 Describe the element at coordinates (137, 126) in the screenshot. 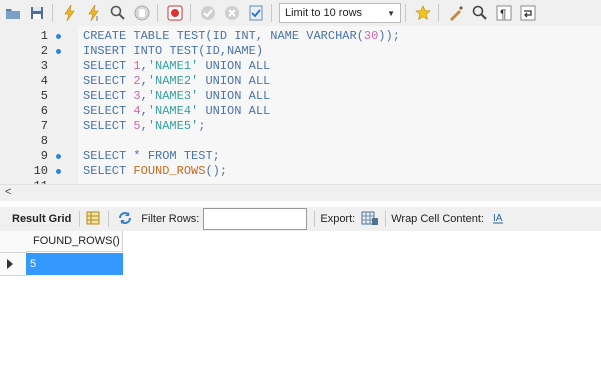

I see `code-token: 5` at that location.